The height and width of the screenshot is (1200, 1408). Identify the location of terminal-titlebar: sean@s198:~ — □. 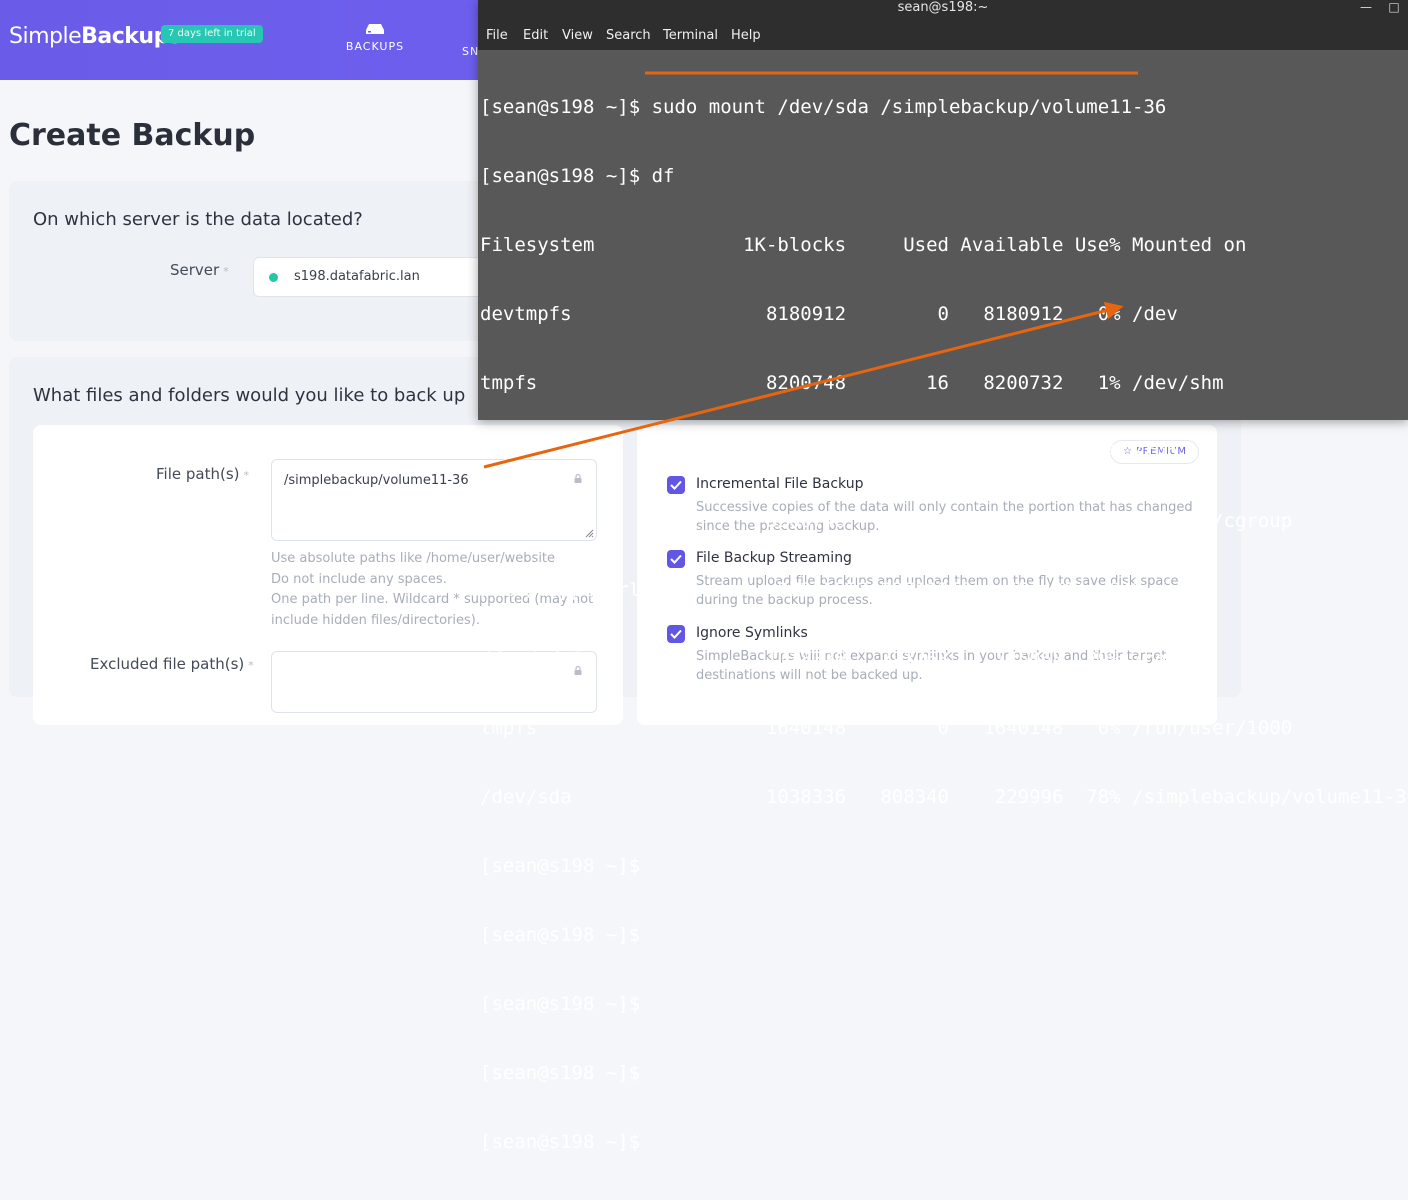
(943, 12).